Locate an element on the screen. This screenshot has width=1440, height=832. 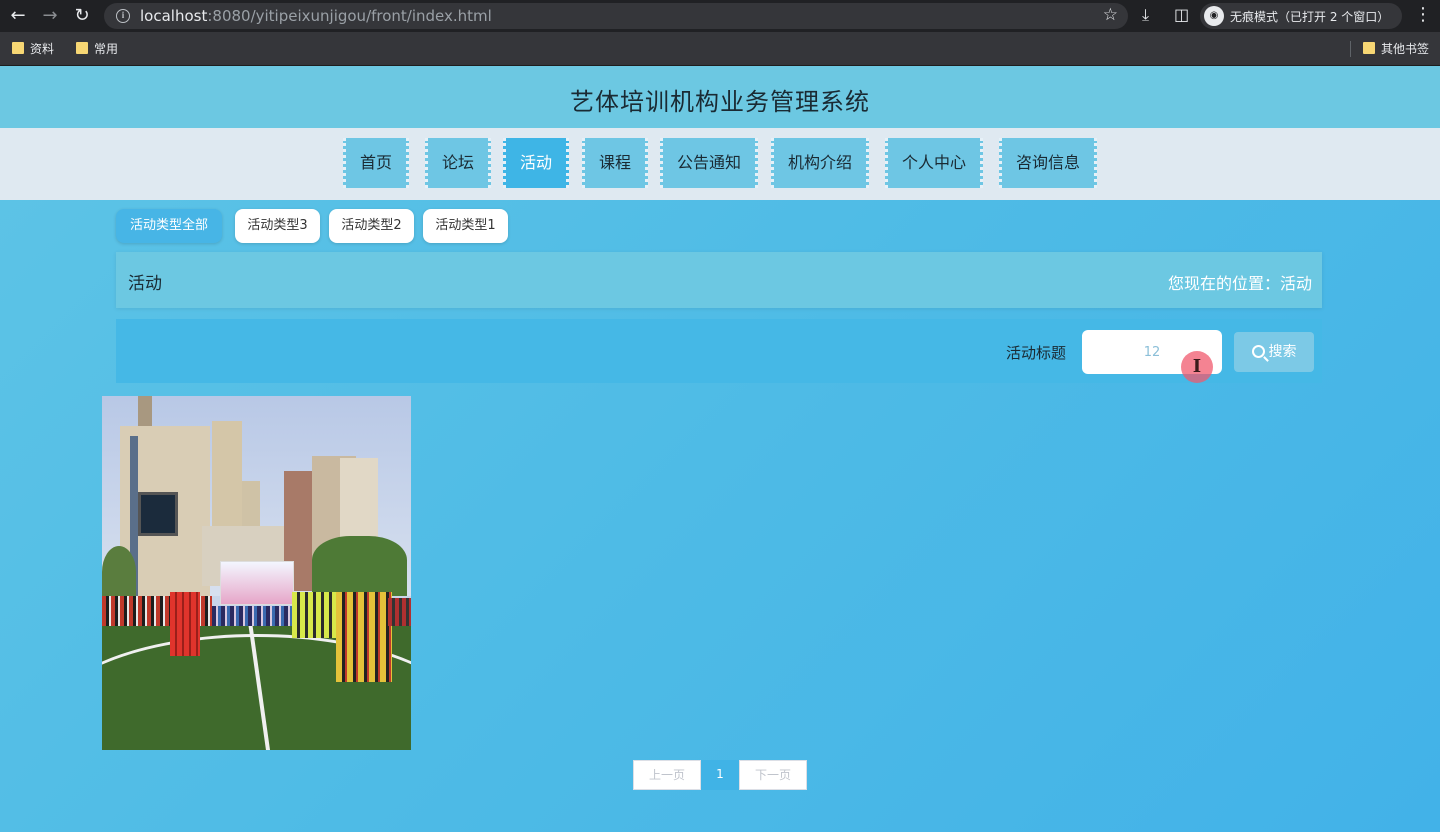
forward-arrow-icon: → is located at coordinates (50, 16).